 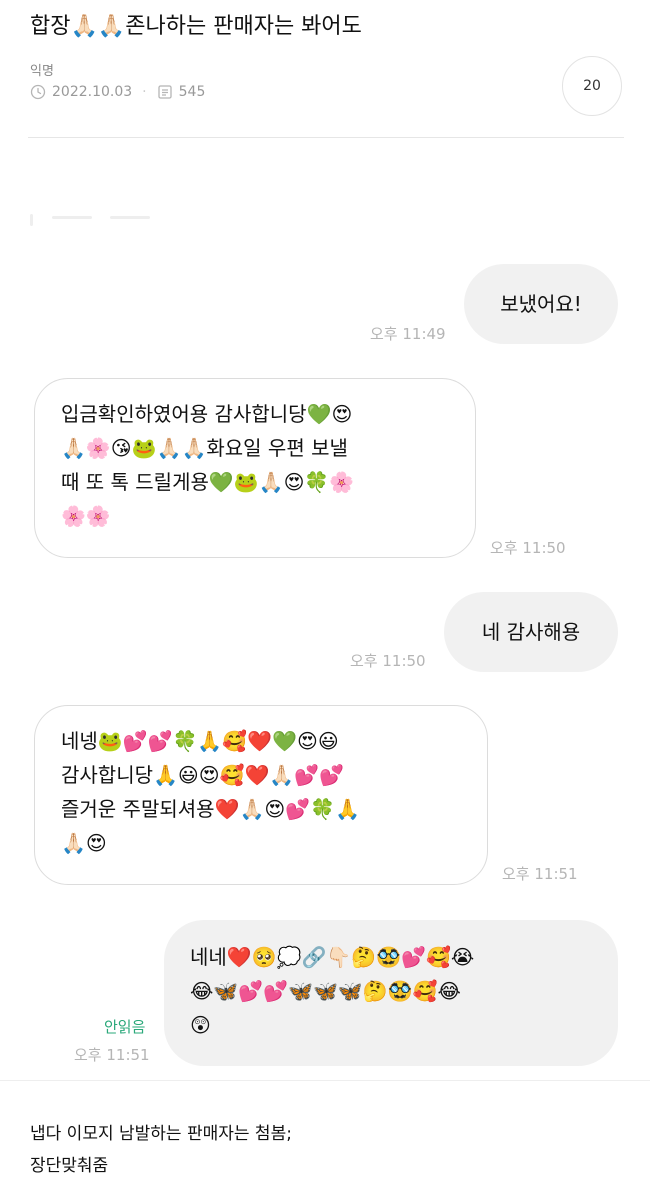 What do you see at coordinates (92, 92) in the screenshot?
I see `post-date: 2022.10.03` at bounding box center [92, 92].